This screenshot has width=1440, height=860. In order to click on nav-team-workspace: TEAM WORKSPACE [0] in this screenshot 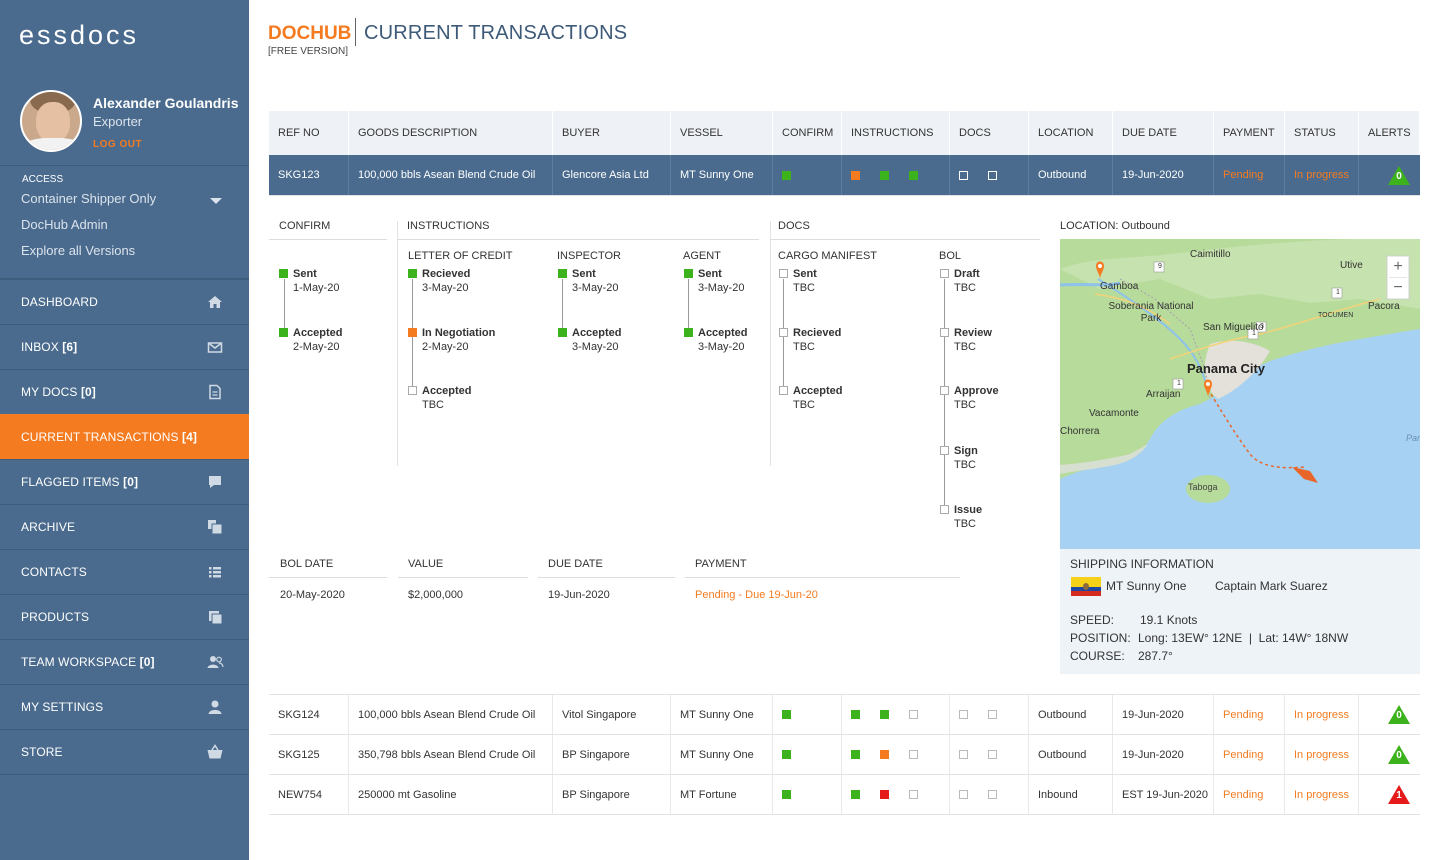, I will do `click(124, 661)`.